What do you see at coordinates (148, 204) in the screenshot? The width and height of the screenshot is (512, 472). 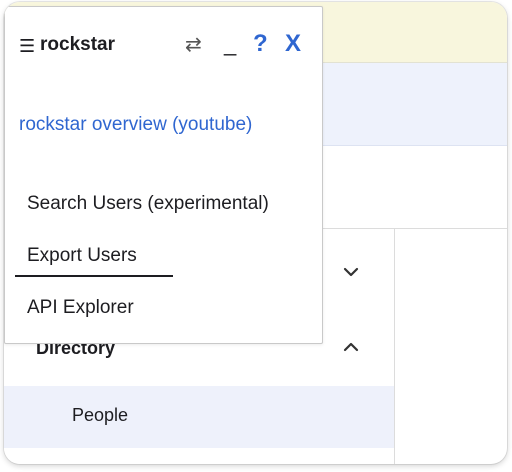 I see `menu-item-search-users: Search Users (experimental)` at bounding box center [148, 204].